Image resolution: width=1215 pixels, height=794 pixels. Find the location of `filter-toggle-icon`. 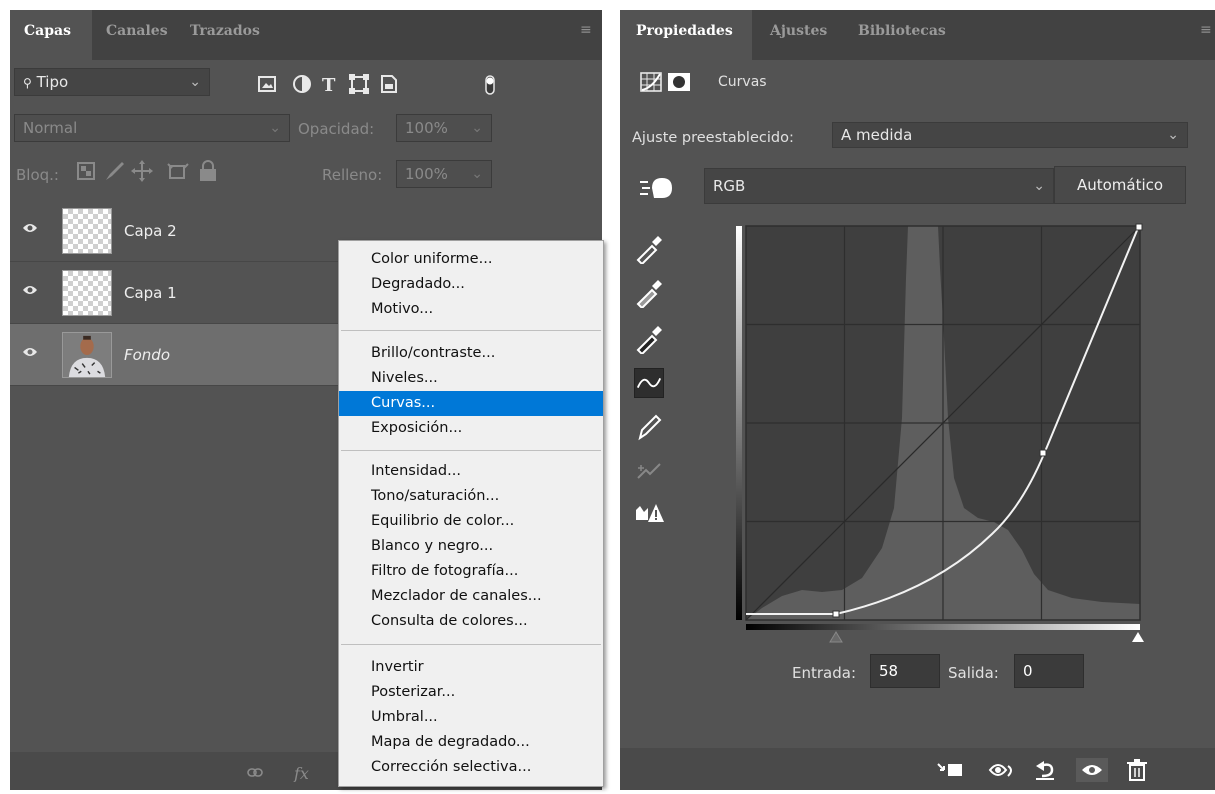

filter-toggle-icon is located at coordinates (490, 85).